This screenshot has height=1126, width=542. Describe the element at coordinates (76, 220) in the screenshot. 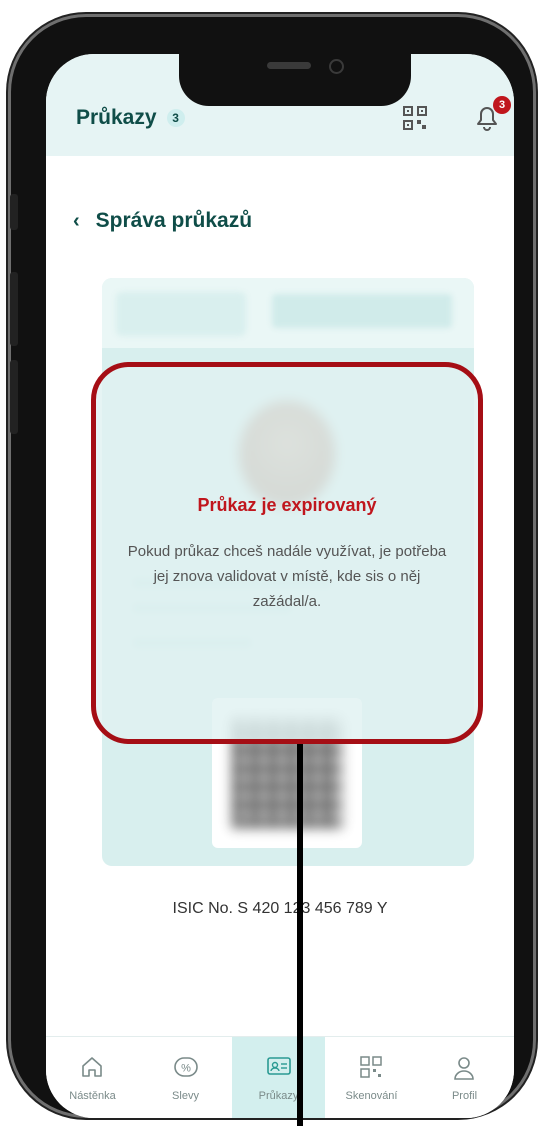

I see `chevron-left-icon: ‹` at that location.